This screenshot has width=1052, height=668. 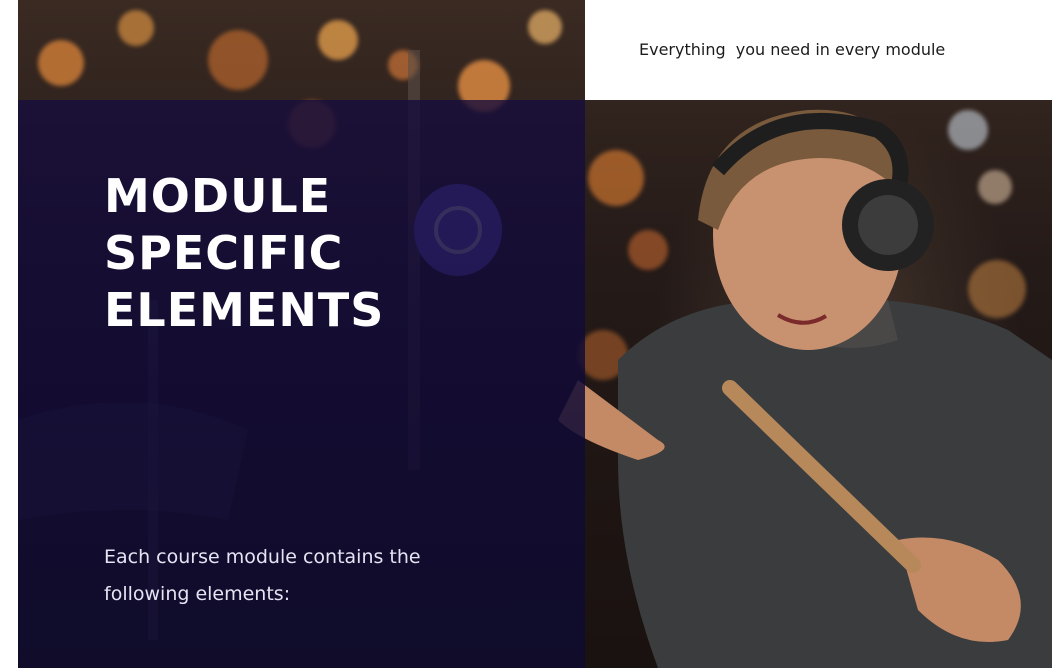 What do you see at coordinates (218, 196) in the screenshot?
I see `title-line: MODULE` at bounding box center [218, 196].